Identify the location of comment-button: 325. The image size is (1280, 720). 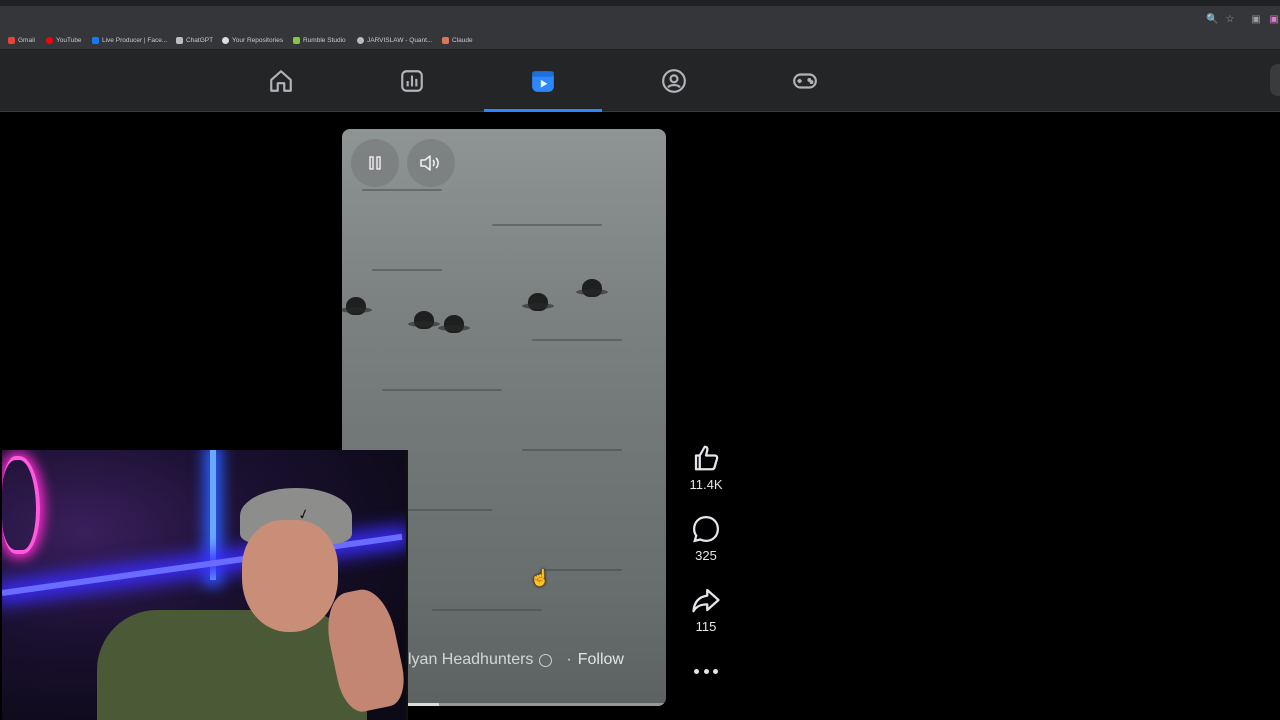
(706, 538).